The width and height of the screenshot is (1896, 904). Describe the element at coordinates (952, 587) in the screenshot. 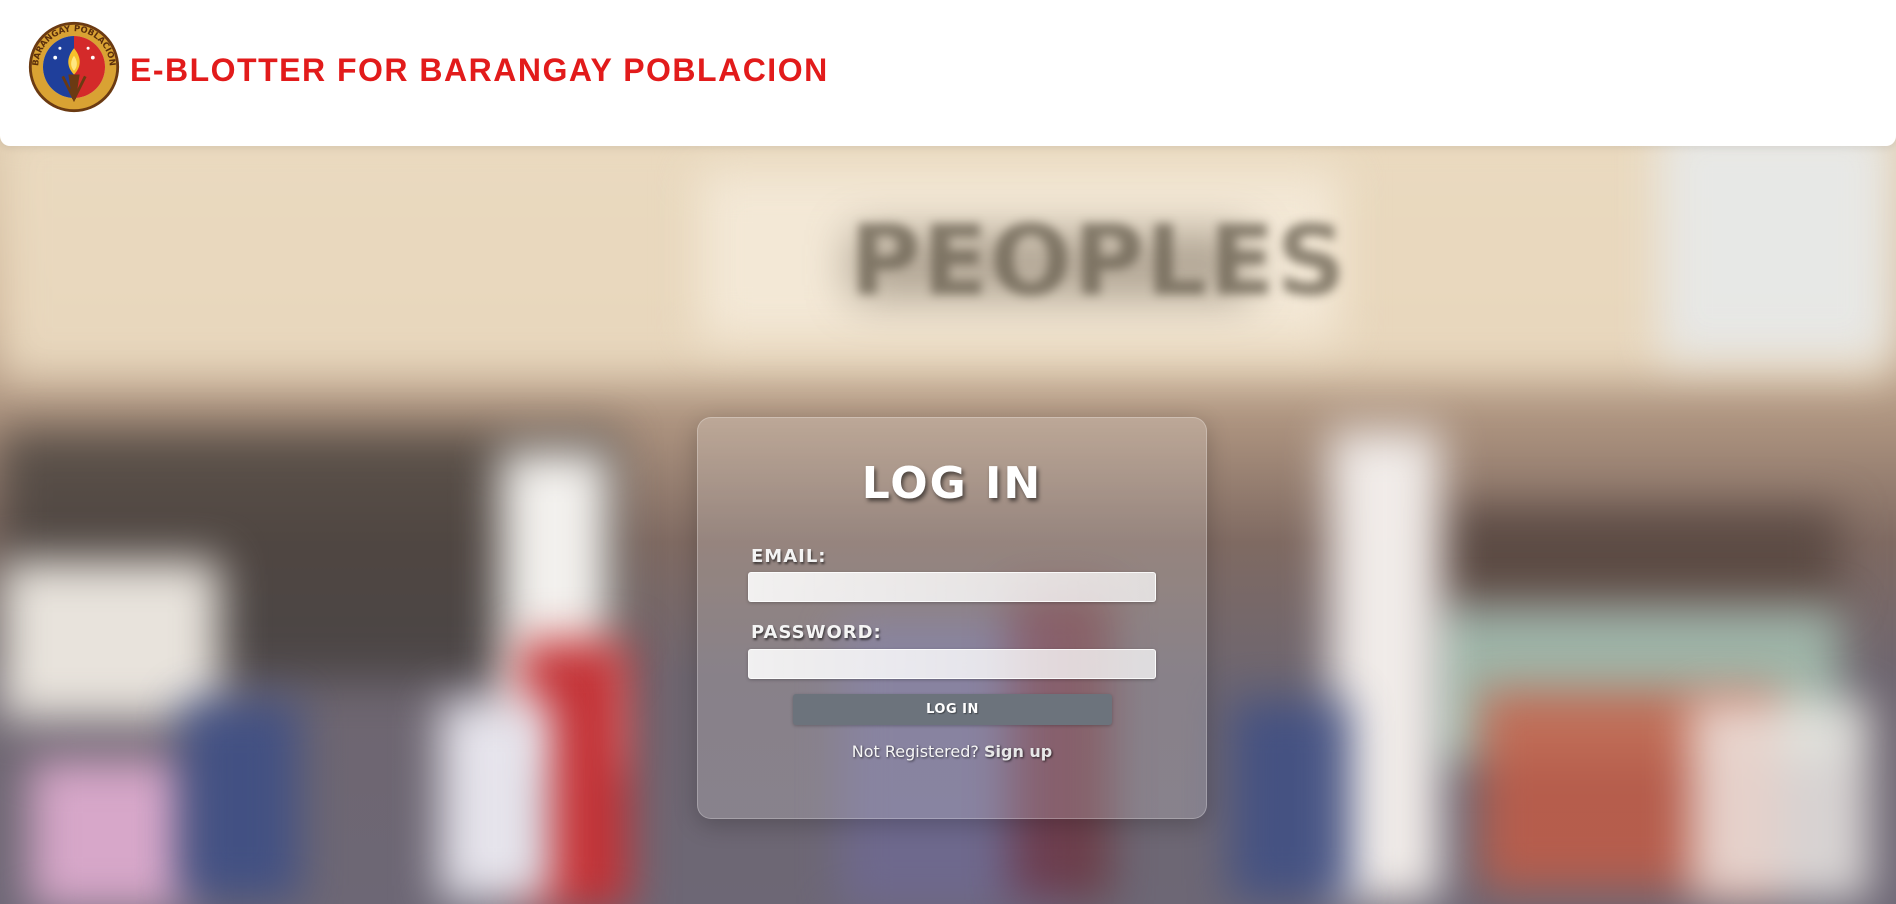

I see `email-field` at that location.